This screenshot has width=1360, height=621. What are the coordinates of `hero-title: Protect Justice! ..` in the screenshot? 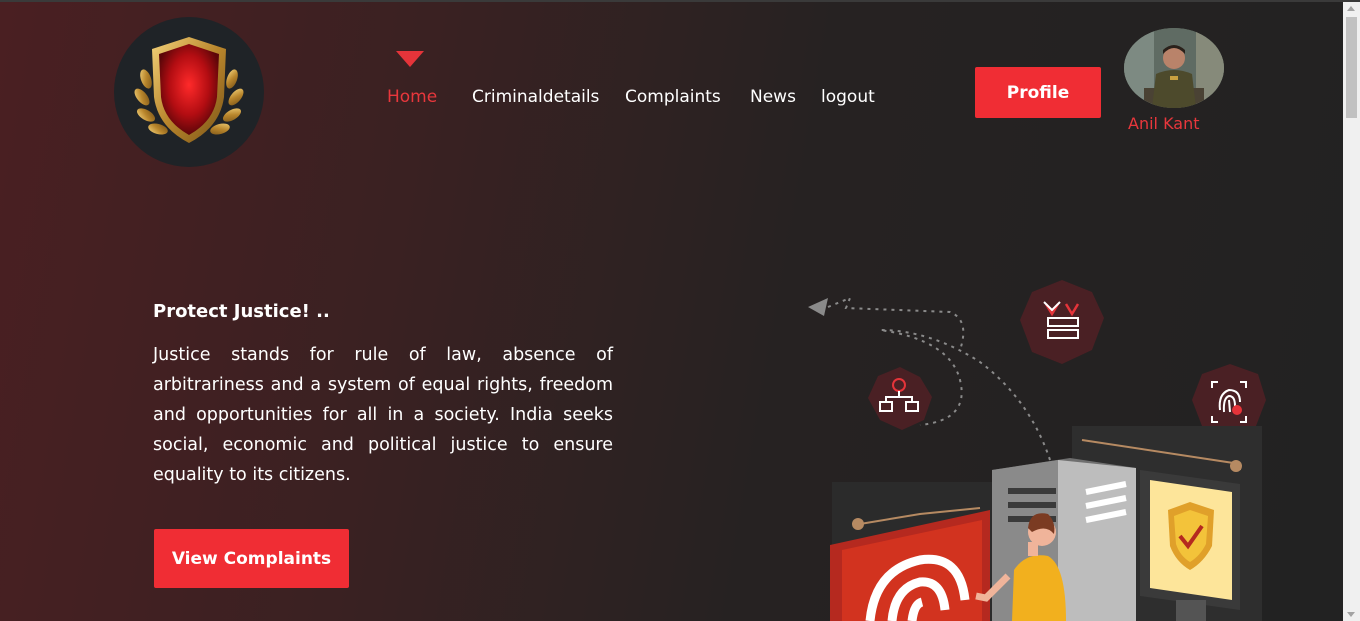 It's located at (241, 311).